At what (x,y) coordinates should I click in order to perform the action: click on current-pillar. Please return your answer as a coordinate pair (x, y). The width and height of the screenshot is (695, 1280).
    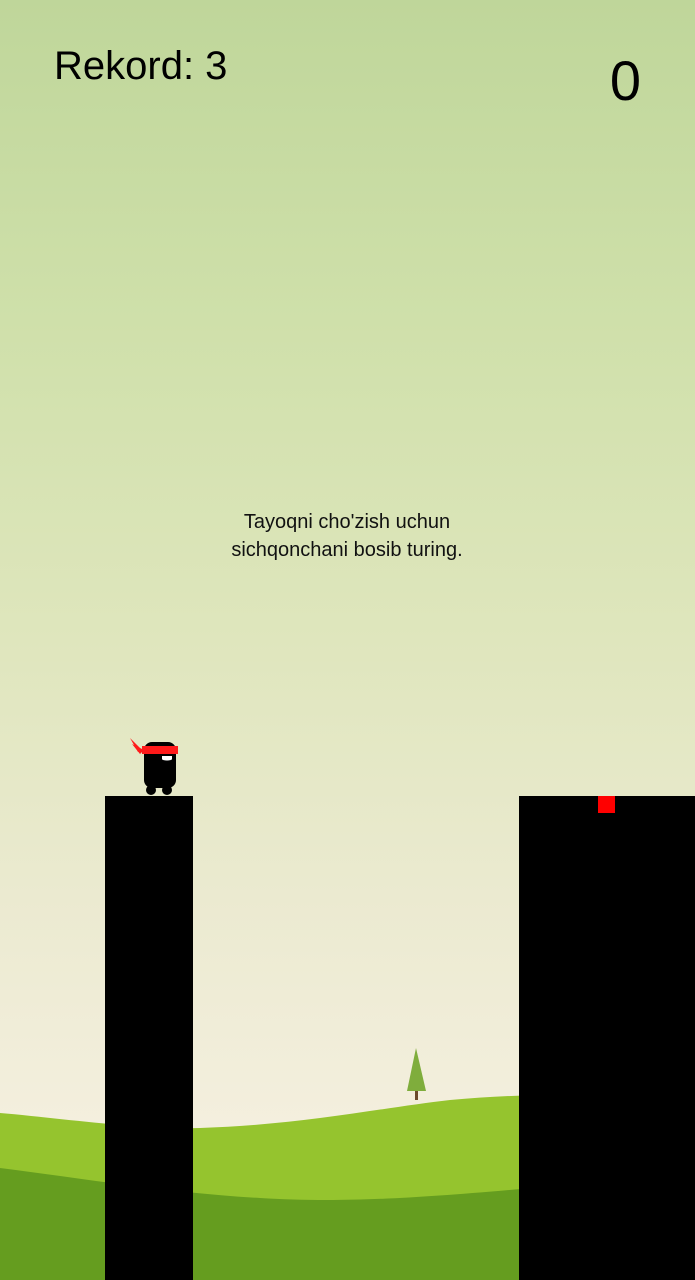
    Looking at the image, I should click on (149, 1038).